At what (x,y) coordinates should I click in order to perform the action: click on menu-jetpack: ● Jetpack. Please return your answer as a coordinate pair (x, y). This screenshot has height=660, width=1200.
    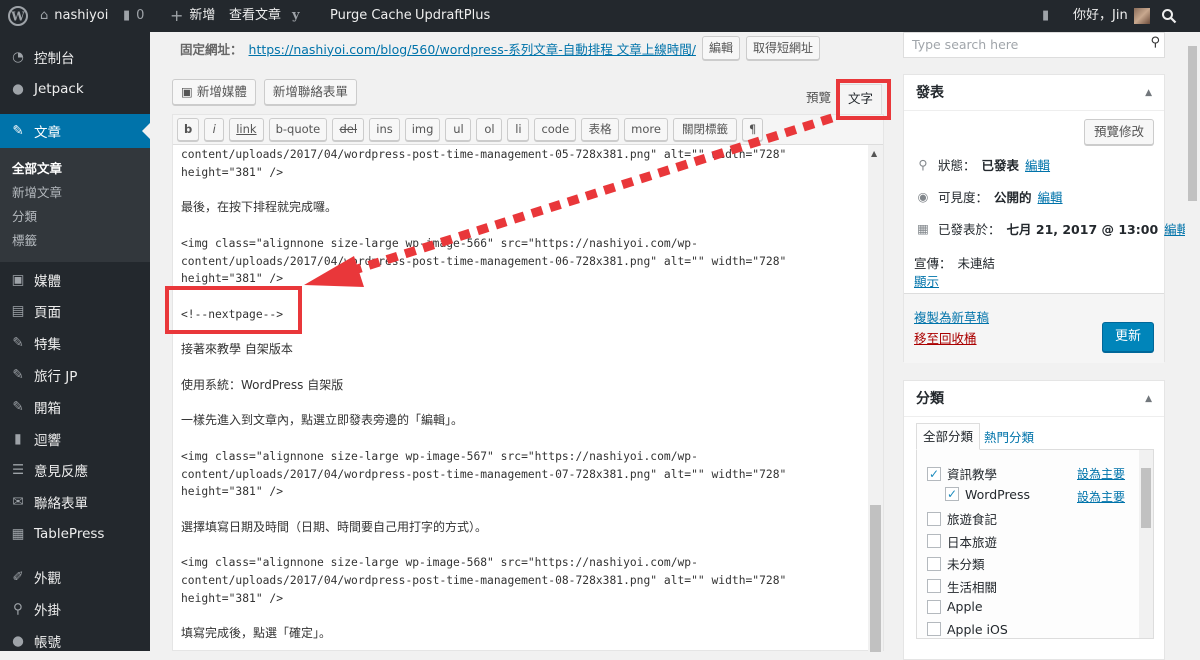
    Looking at the image, I should click on (75, 89).